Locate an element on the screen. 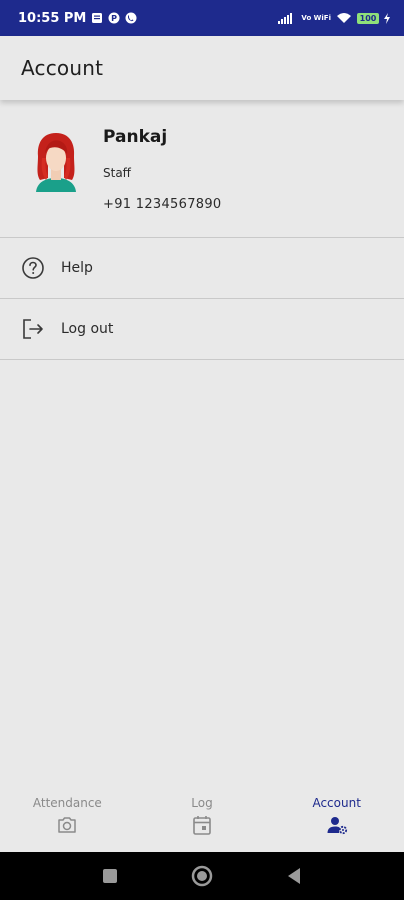 This screenshot has height=900, width=404. avatar is located at coordinates (56, 162).